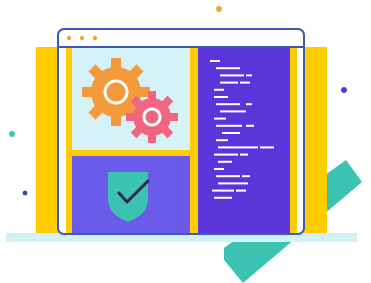  What do you see at coordinates (344, 90) in the screenshot?
I see `accent-dot-purple` at bounding box center [344, 90].